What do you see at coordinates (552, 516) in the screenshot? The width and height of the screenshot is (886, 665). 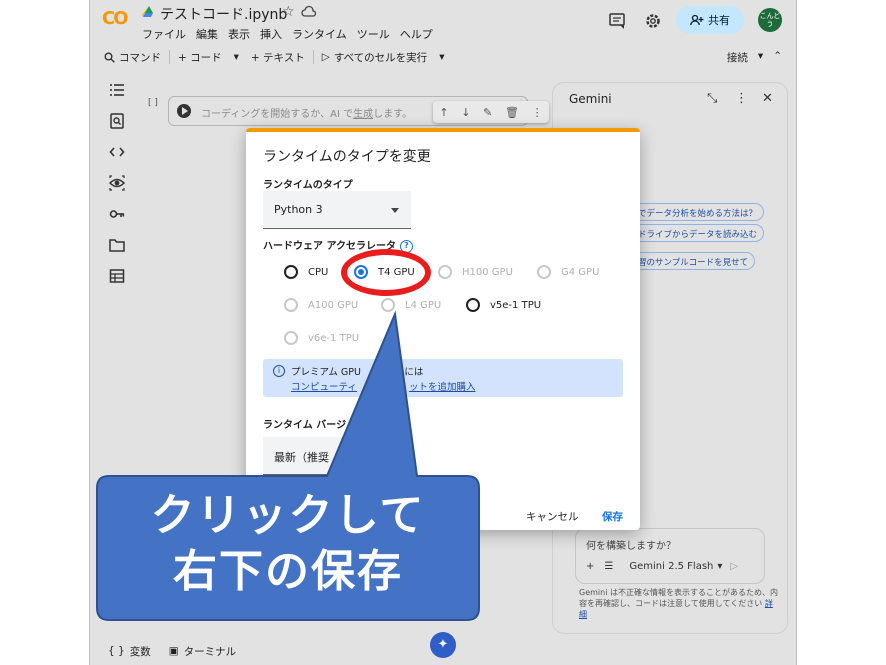 I see `cancel-button: キャンセル` at bounding box center [552, 516].